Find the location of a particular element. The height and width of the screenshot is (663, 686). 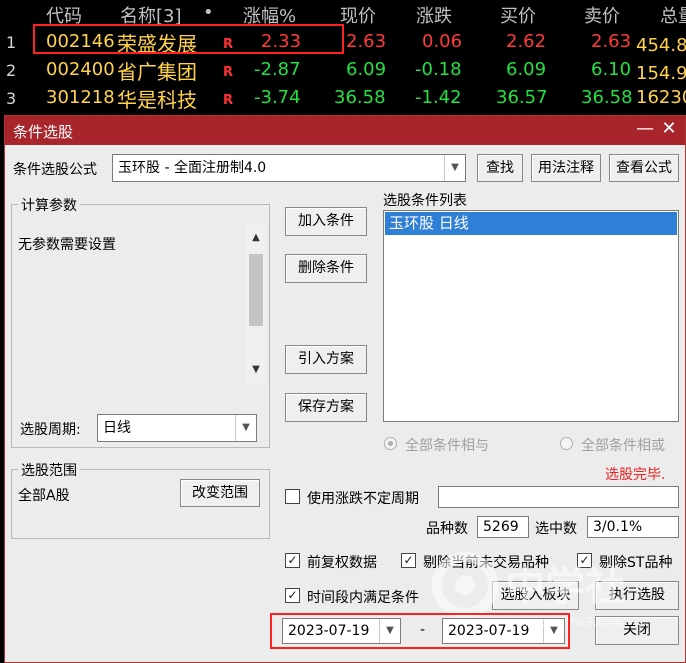

ask: 2.63 is located at coordinates (611, 41).